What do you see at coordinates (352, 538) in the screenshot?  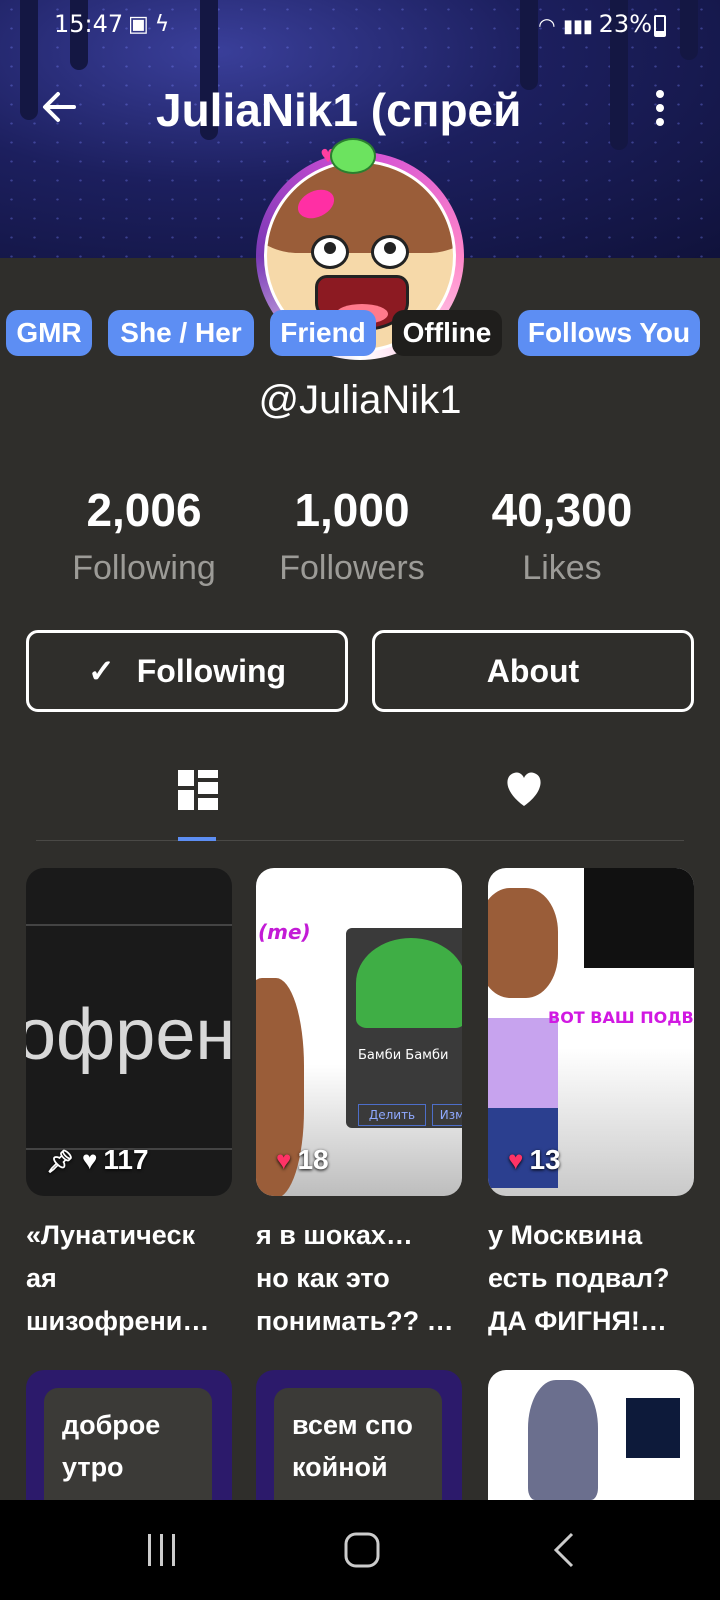 I see `stat-followers: 1,000 Followers` at bounding box center [352, 538].